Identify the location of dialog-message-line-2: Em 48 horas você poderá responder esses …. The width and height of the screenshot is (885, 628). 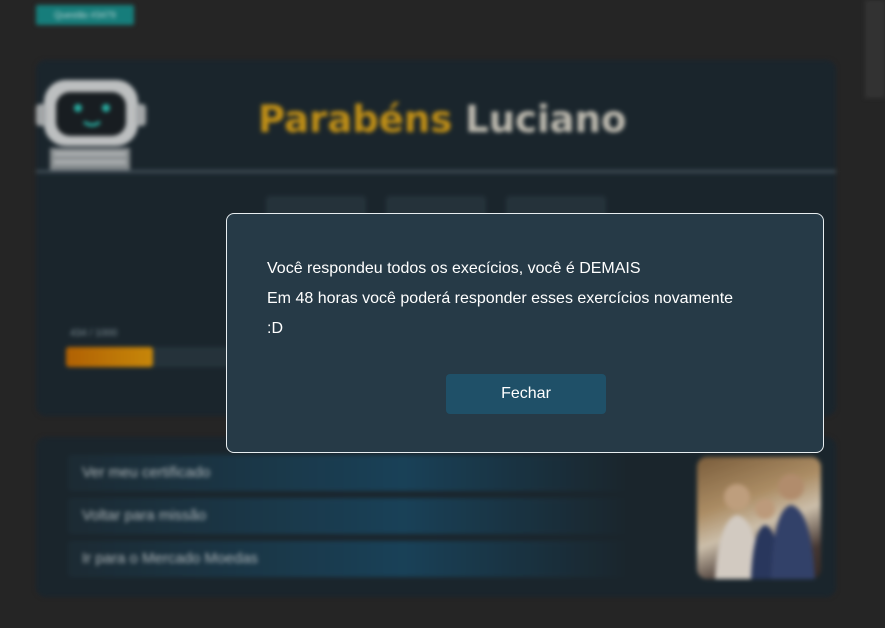
(500, 298).